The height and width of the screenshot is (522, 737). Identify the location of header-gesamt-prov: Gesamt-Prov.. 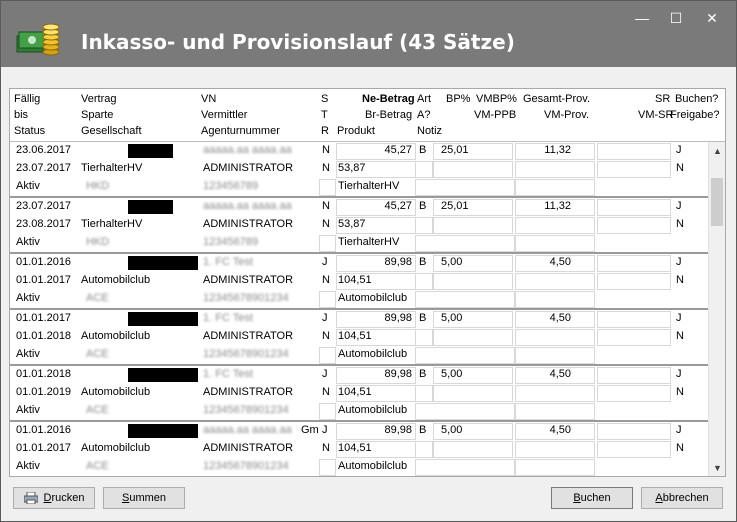
(557, 99).